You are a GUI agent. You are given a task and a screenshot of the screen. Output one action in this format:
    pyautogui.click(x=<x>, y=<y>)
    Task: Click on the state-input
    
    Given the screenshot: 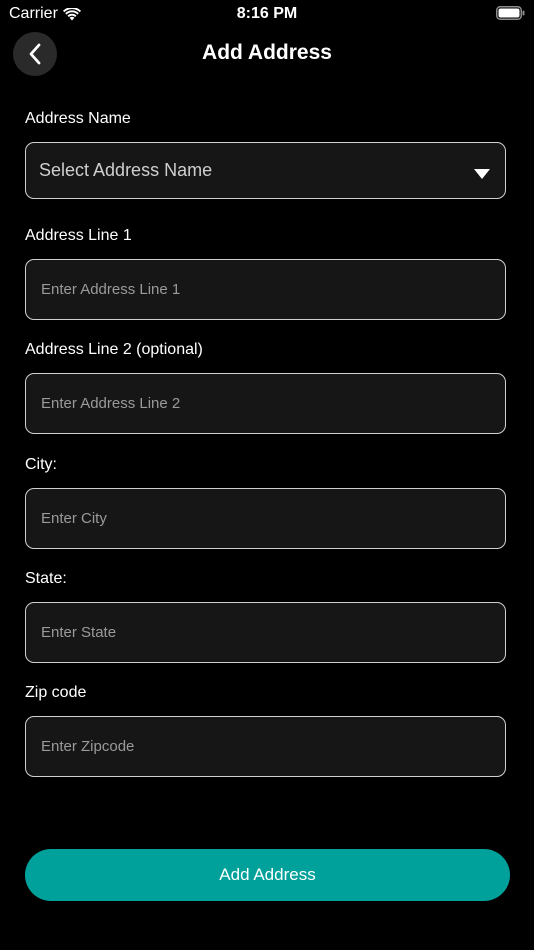 What is the action you would take?
    pyautogui.click(x=265, y=632)
    